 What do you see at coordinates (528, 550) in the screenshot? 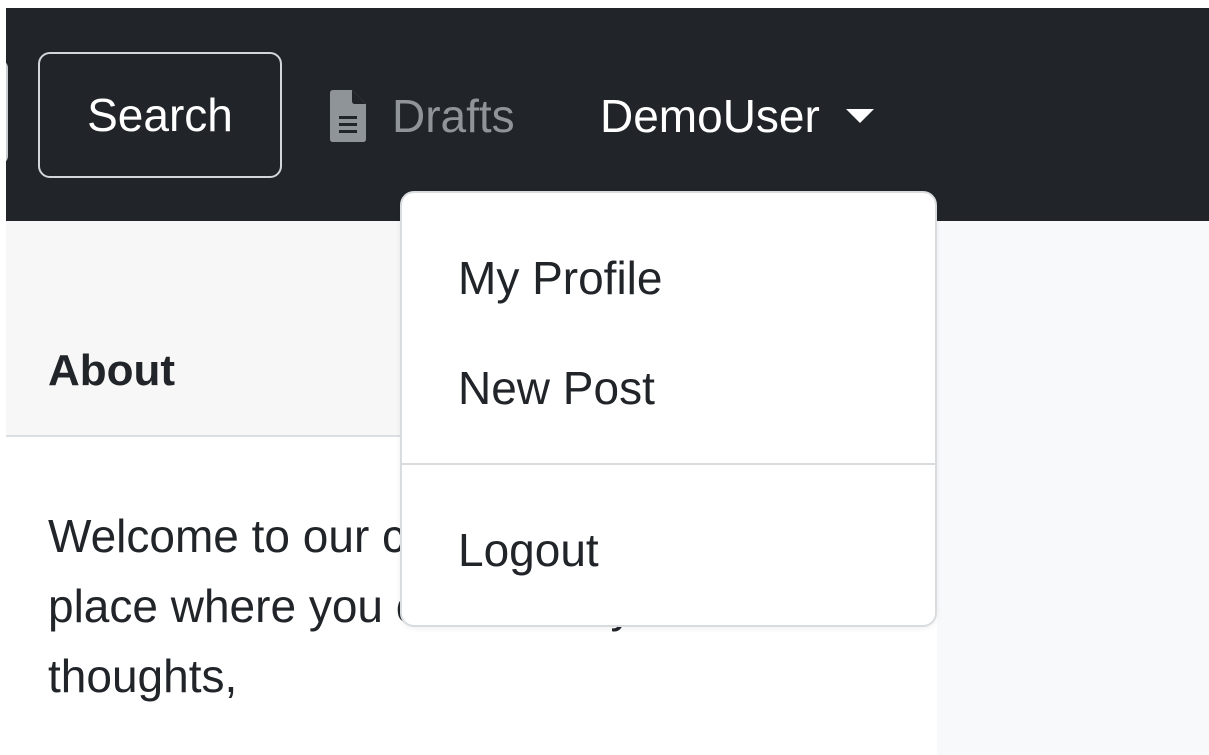
I see `menu-item-logout: Logout` at bounding box center [528, 550].